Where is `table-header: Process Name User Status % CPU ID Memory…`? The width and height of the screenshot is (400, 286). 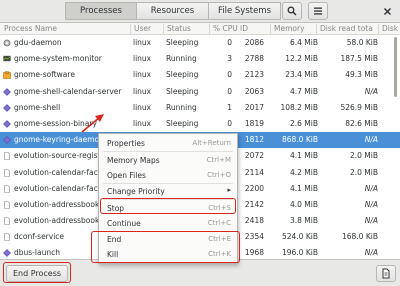 table-header: Process Name User Status % CPU ID Memory… is located at coordinates (200, 29).